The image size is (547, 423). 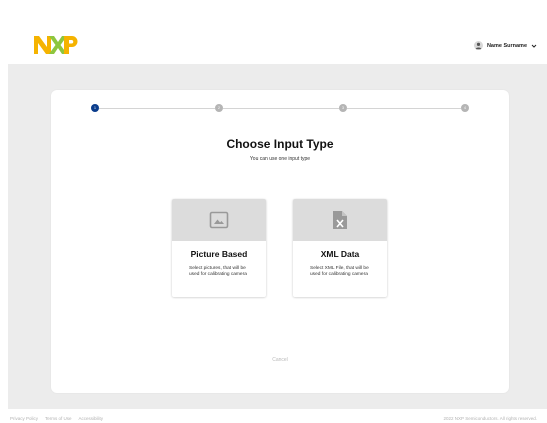 I want to click on step-3: 3, so click(x=343, y=108).